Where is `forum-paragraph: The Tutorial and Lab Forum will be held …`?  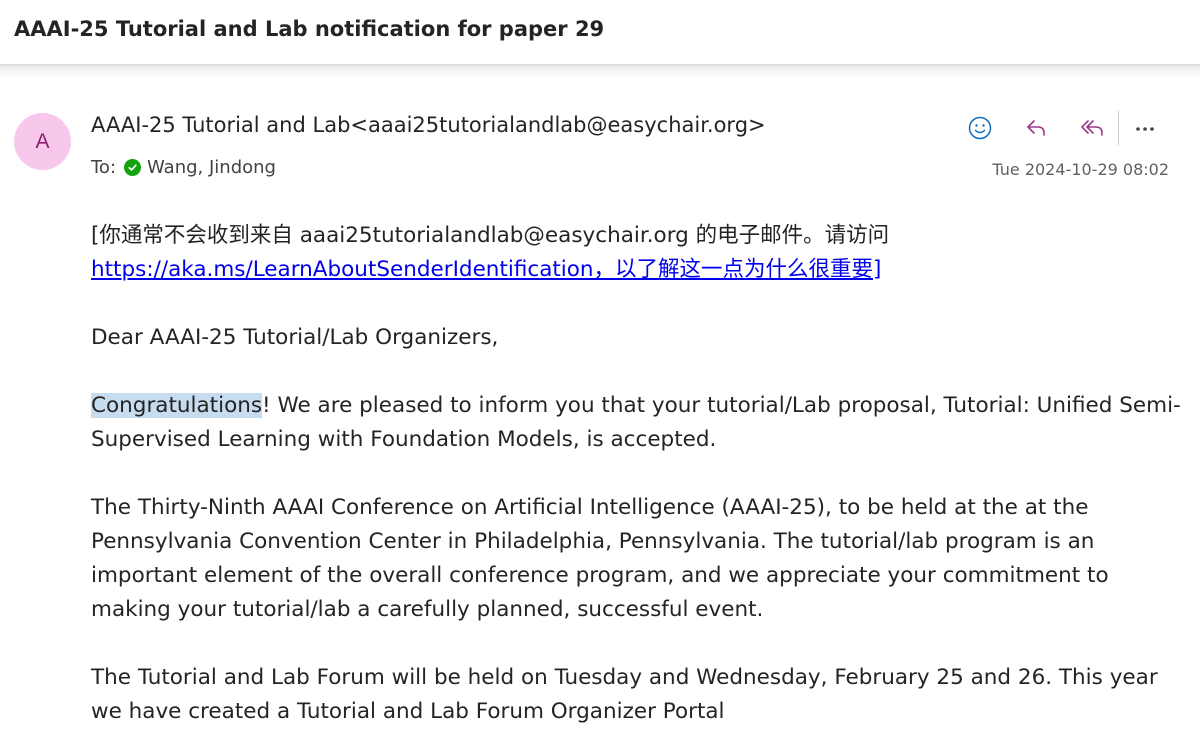 forum-paragraph: The Tutorial and Lab Forum will be held … is located at coordinates (624, 694).